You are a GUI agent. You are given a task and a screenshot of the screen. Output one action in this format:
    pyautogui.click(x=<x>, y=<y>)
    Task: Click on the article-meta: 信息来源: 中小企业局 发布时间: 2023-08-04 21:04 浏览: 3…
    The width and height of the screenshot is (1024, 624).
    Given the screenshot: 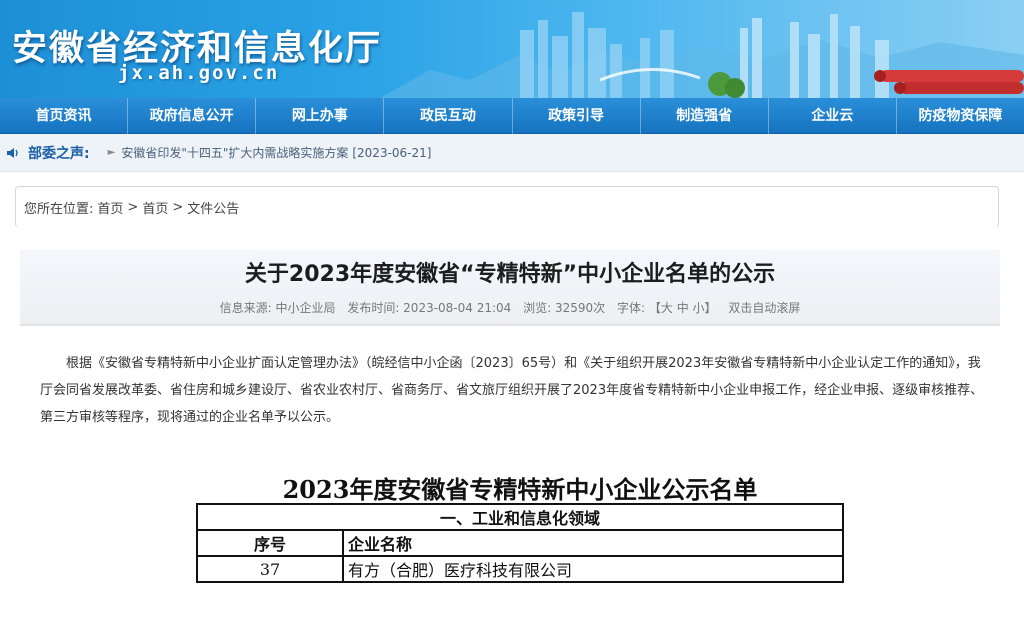 What is the action you would take?
    pyautogui.click(x=510, y=307)
    